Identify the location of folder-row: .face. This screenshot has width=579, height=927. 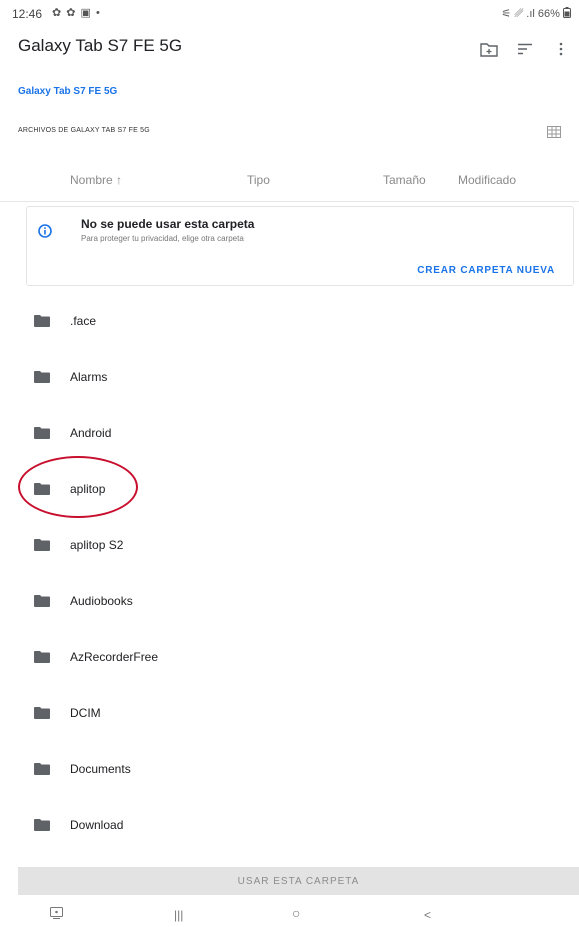
(289, 321).